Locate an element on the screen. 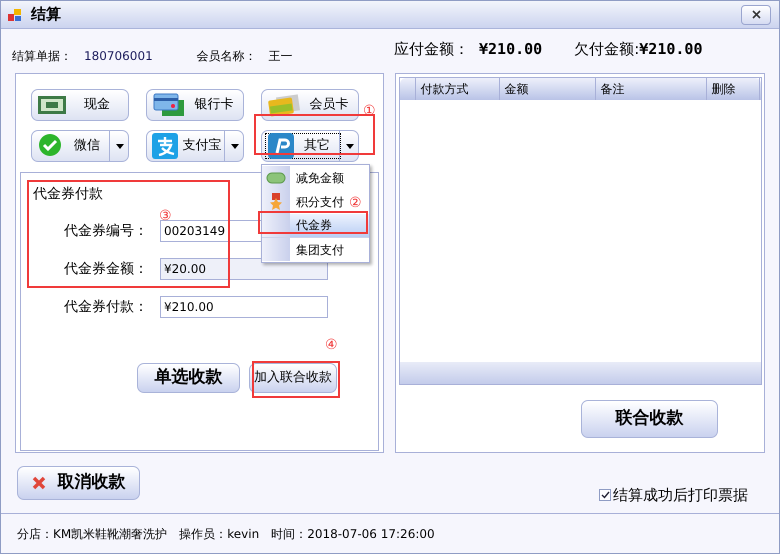 This screenshot has width=780, height=554. payment-button: 其它 is located at coordinates (310, 146).